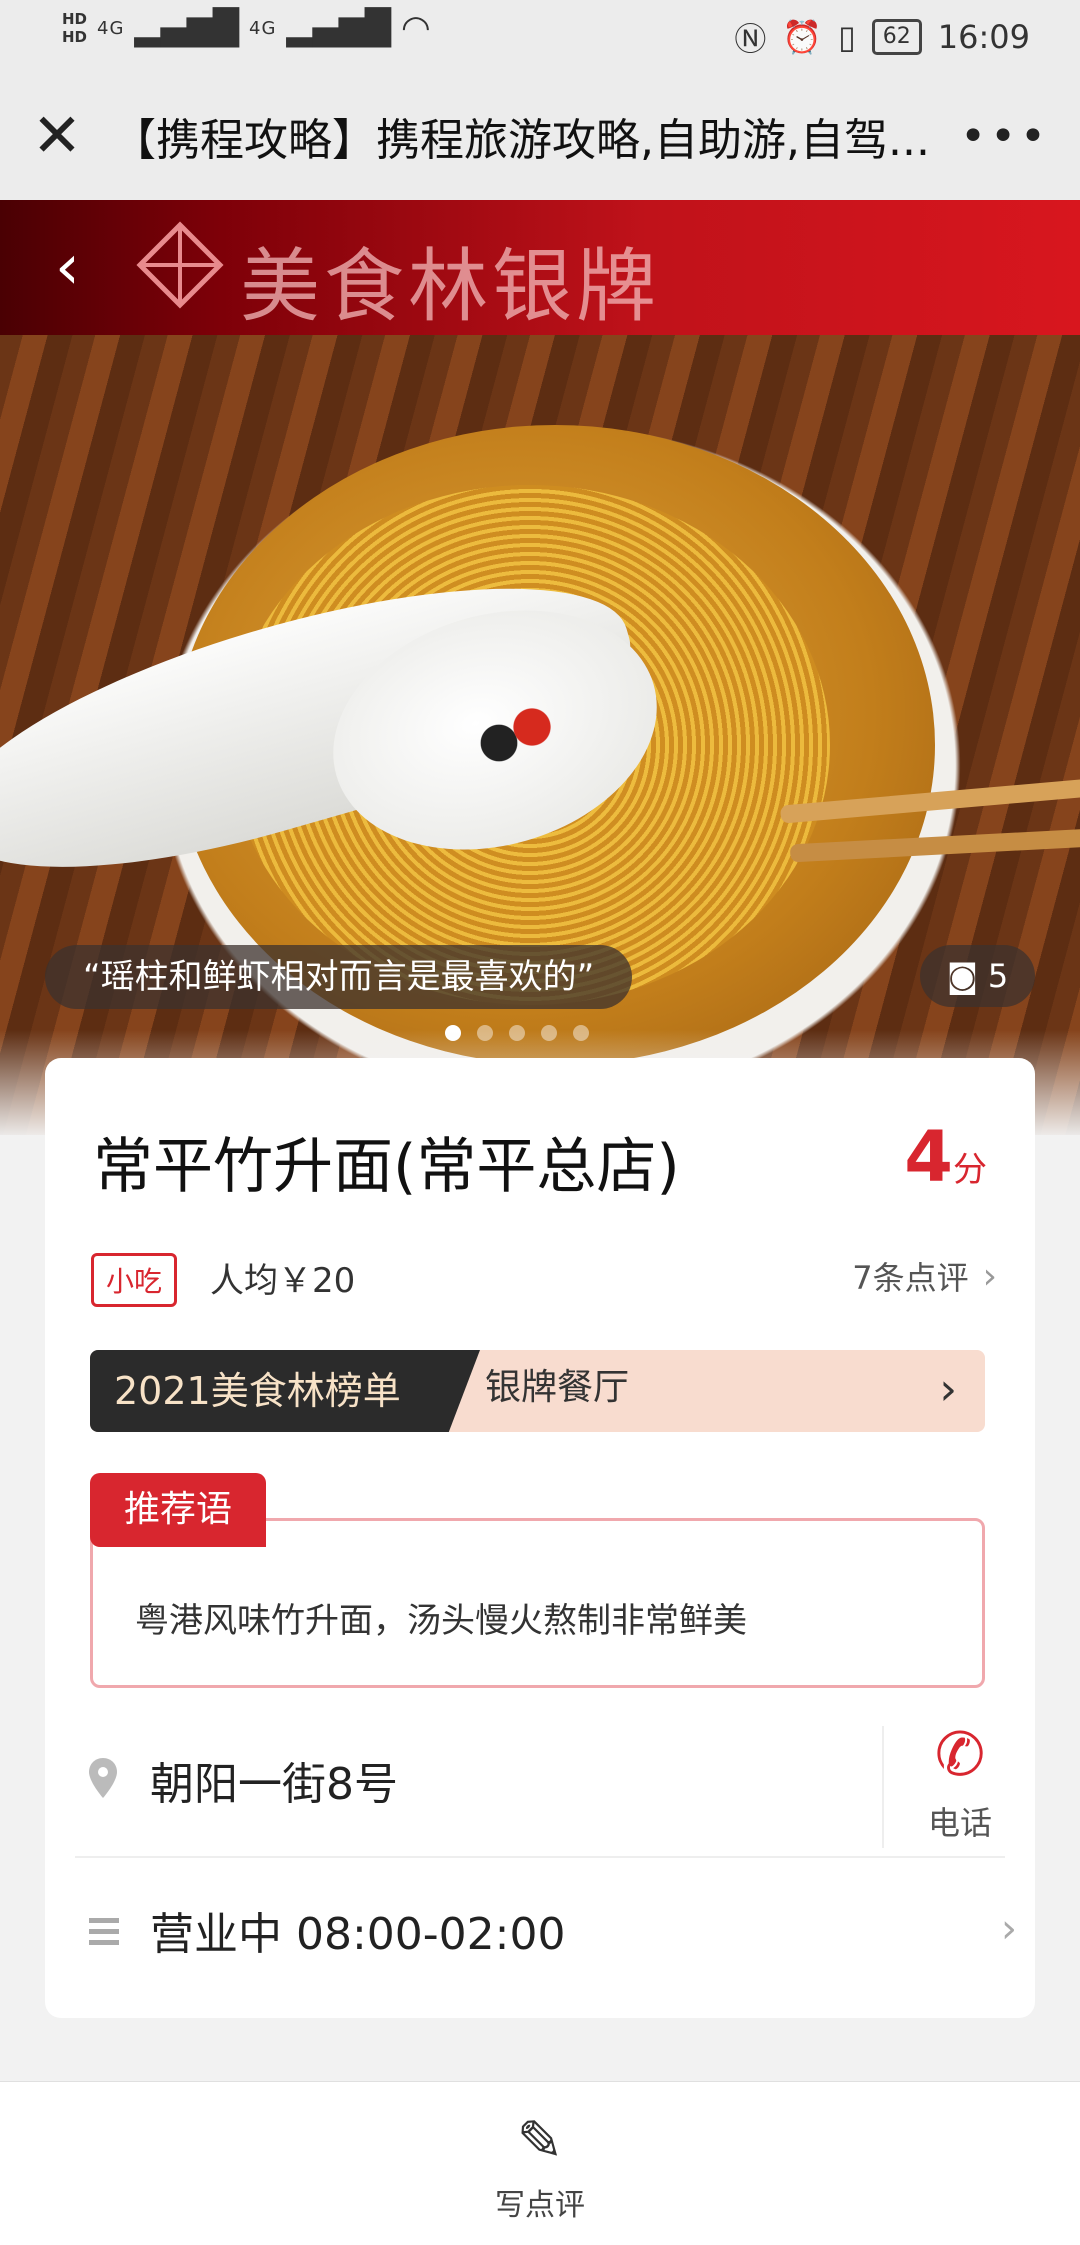 This screenshot has height=2245, width=1080. Describe the element at coordinates (180, 265) in the screenshot. I see `logo-icon` at that location.